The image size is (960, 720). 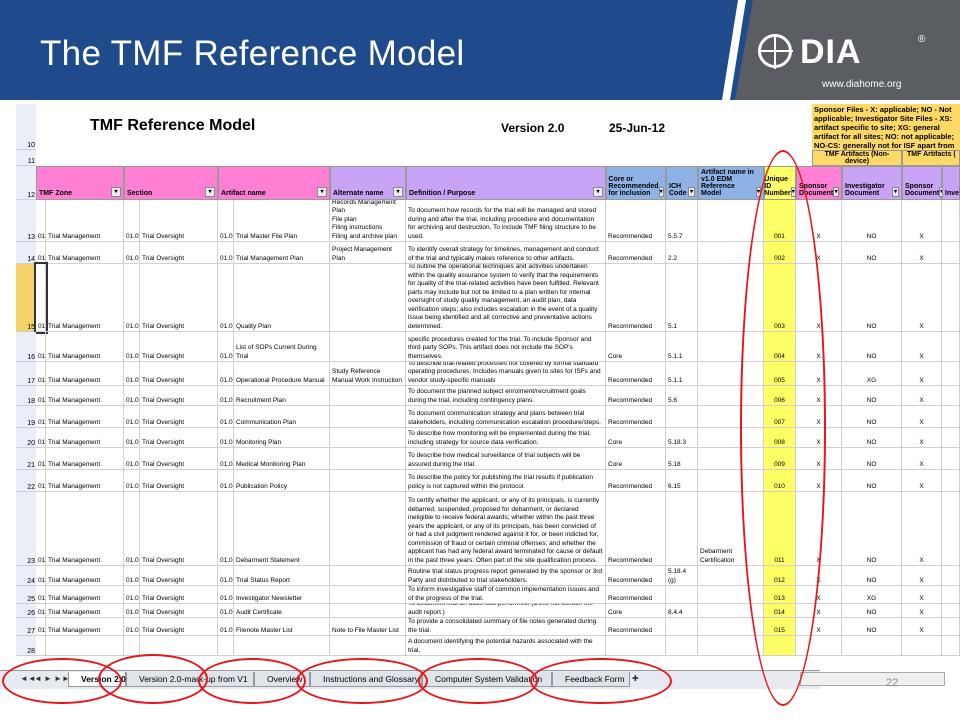 What do you see at coordinates (682, 576) in the screenshot?
I see `cell-ich: 5.18.4 (g)` at bounding box center [682, 576].